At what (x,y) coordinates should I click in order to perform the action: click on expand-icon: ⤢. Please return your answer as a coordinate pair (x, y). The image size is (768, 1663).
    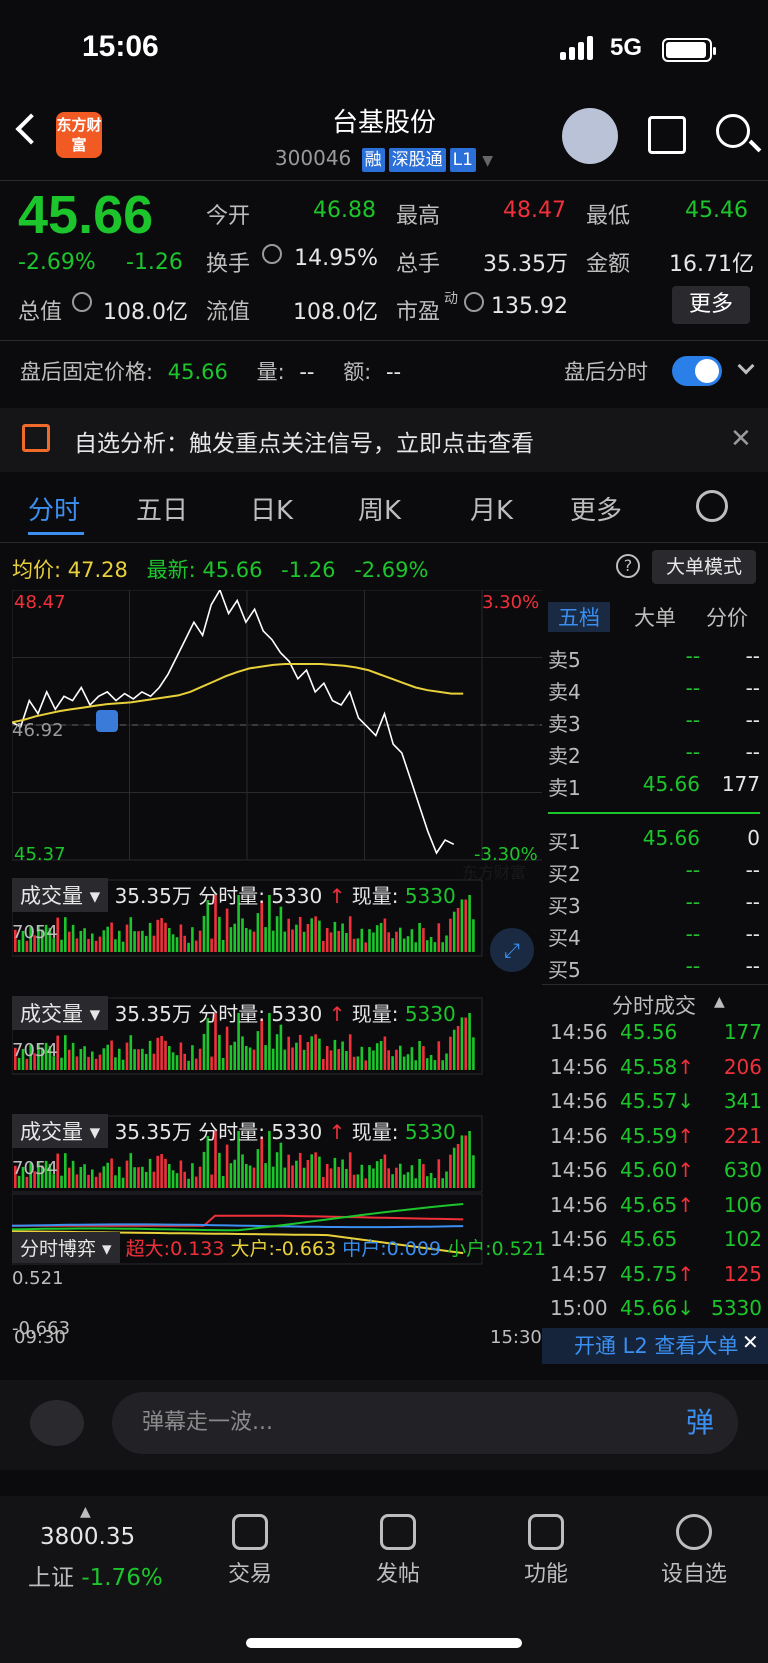
    Looking at the image, I should click on (512, 950).